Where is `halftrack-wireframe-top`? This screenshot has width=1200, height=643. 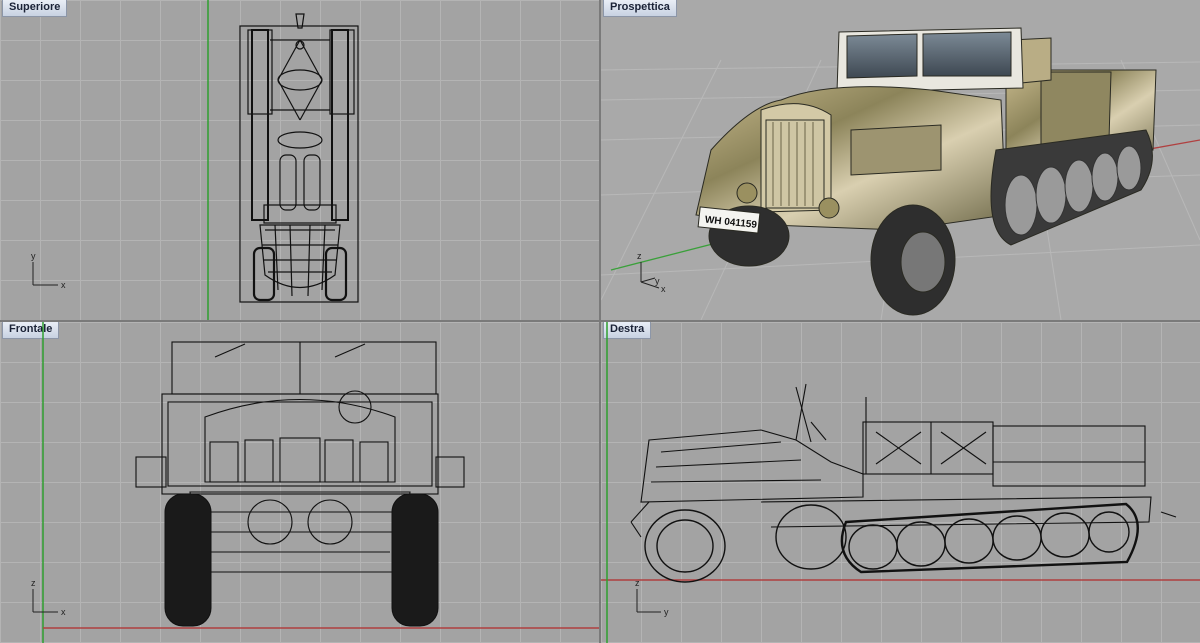
halftrack-wireframe-top is located at coordinates (299, 158).